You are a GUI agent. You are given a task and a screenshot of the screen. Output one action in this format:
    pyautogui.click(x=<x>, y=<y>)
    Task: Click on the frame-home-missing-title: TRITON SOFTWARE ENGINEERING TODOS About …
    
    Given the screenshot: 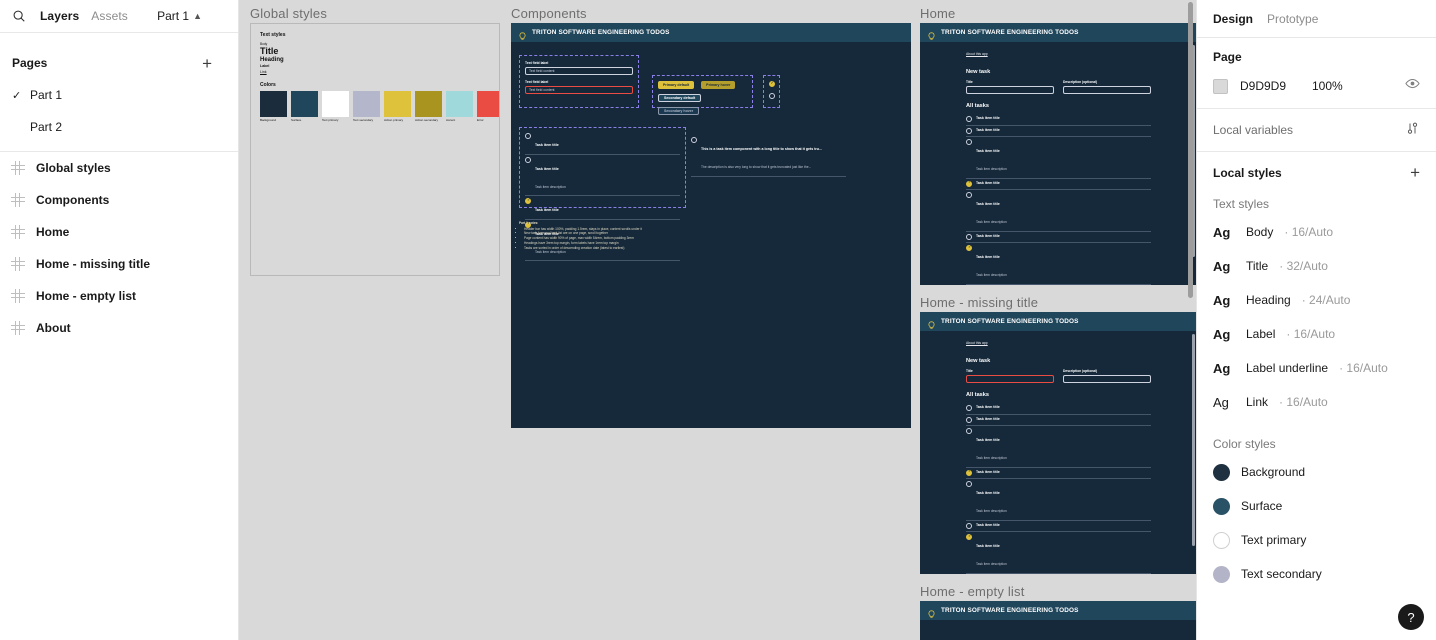 What is the action you would take?
    pyautogui.click(x=1058, y=443)
    